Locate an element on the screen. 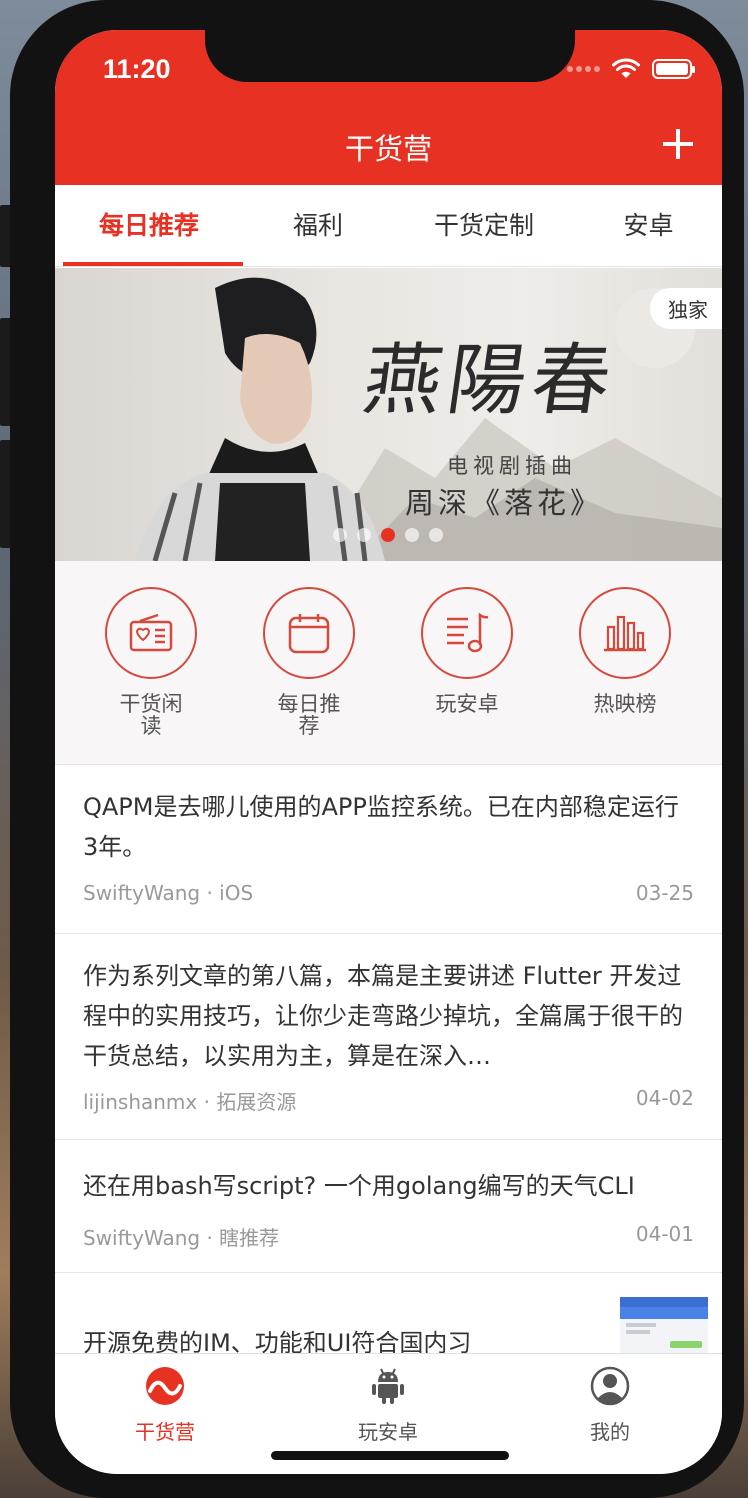 The height and width of the screenshot is (1498, 748). tabbar-label: 玩安卓 is located at coordinates (388, 1432).